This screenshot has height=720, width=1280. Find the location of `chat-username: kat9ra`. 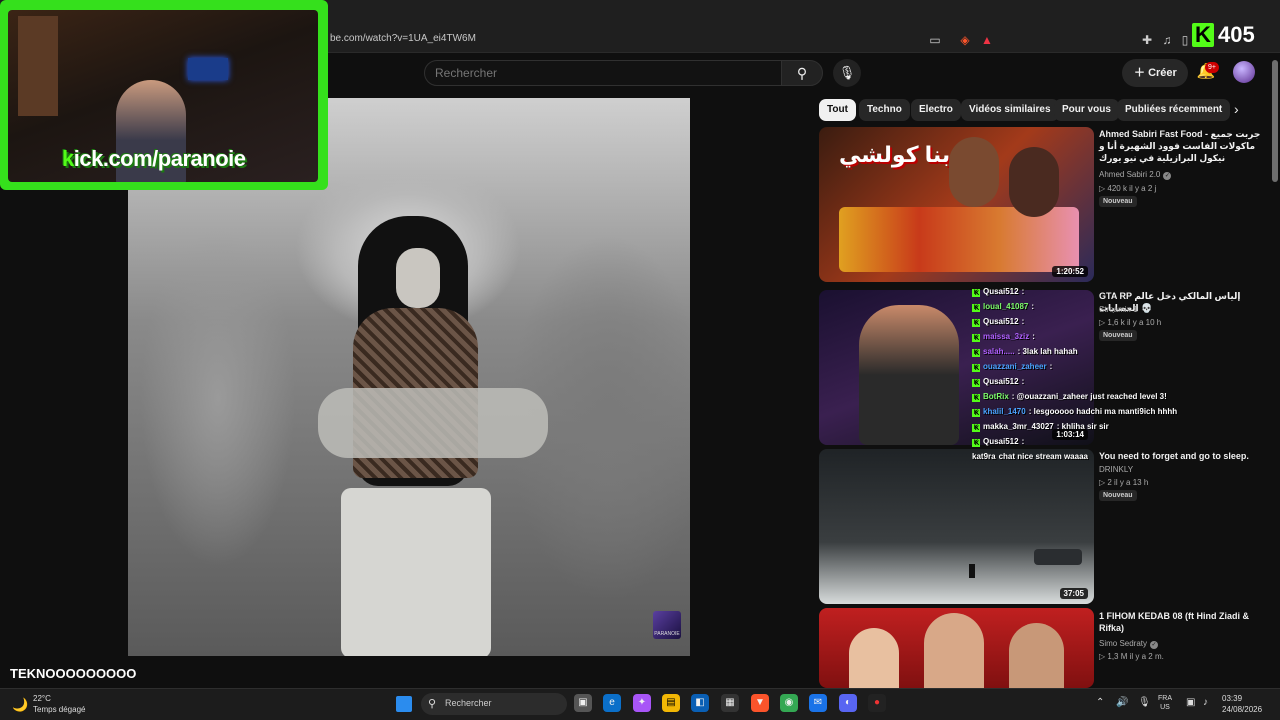

chat-username: kat9ra is located at coordinates (984, 456).